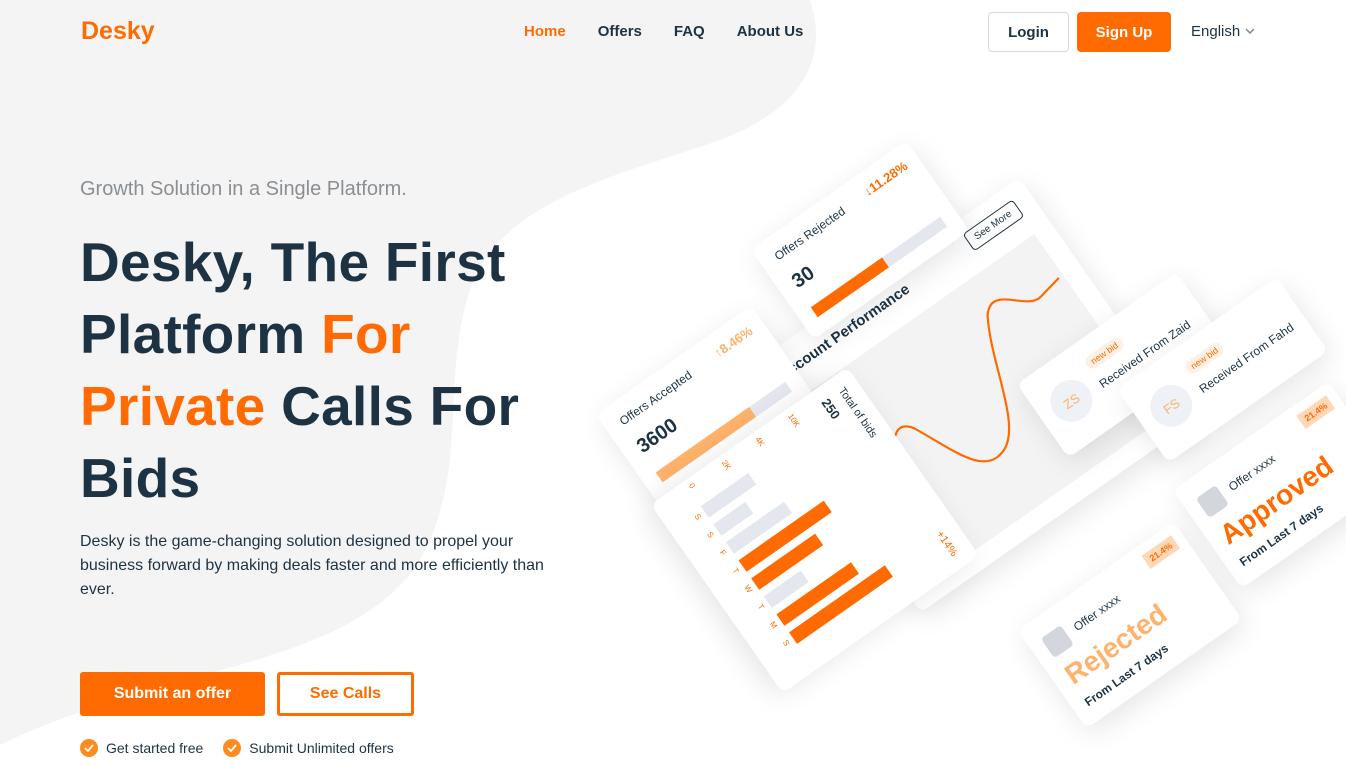 This screenshot has width=1346, height=767. Describe the element at coordinates (770, 31) in the screenshot. I see `nav-about-us: About Us` at that location.